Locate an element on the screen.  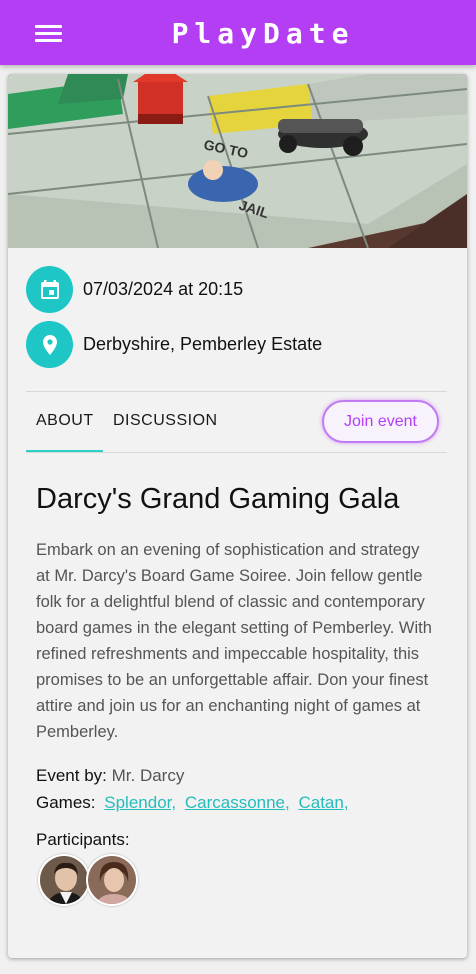
event-organizer: Event by: Mr. Darcy is located at coordinates (110, 776).